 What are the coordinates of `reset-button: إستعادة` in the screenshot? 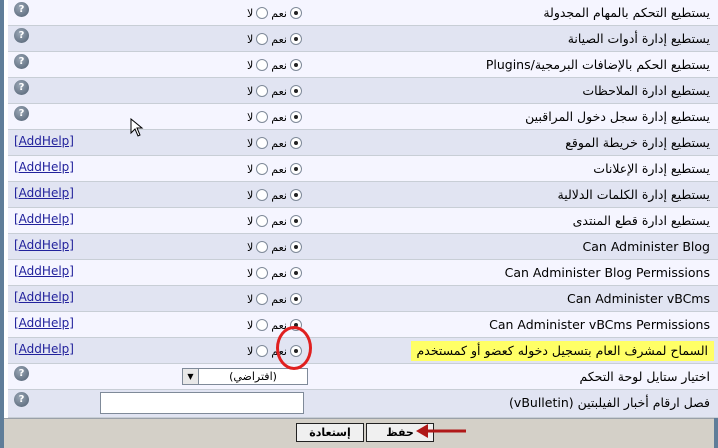 It's located at (330, 432).